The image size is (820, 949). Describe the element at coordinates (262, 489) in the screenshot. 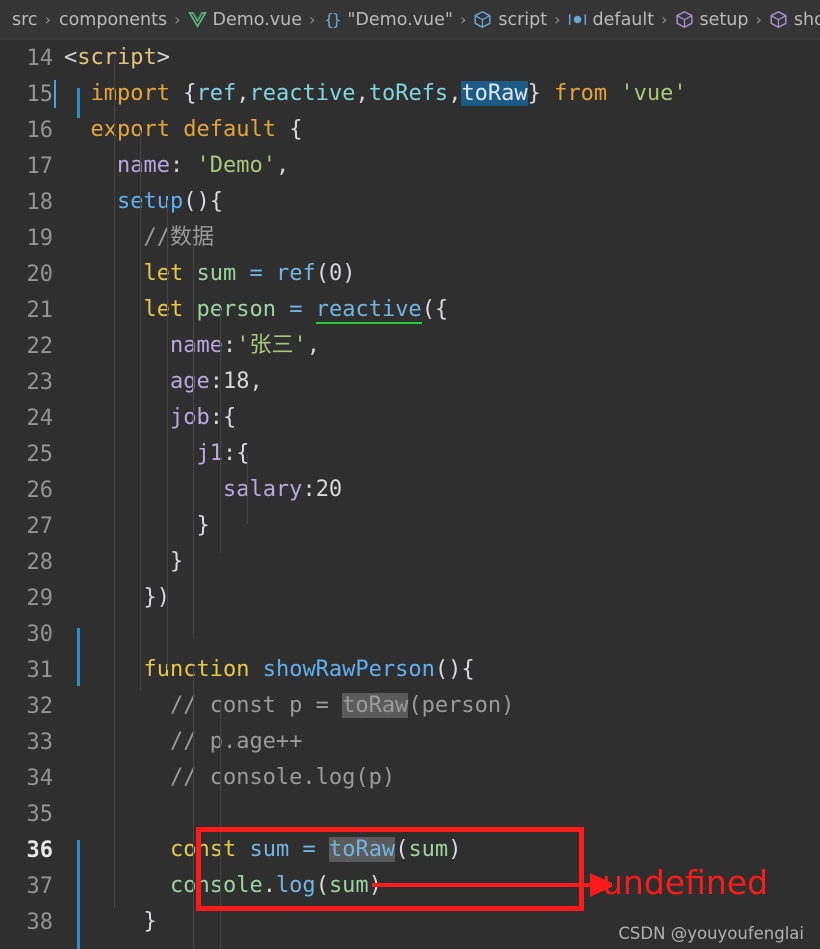

I see `code-token: salary` at that location.